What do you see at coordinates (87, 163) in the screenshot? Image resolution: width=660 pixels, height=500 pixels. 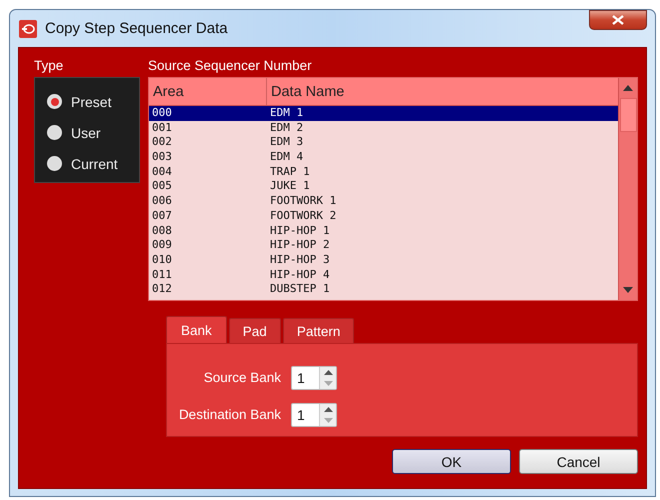 I see `type-radio: Current` at bounding box center [87, 163].